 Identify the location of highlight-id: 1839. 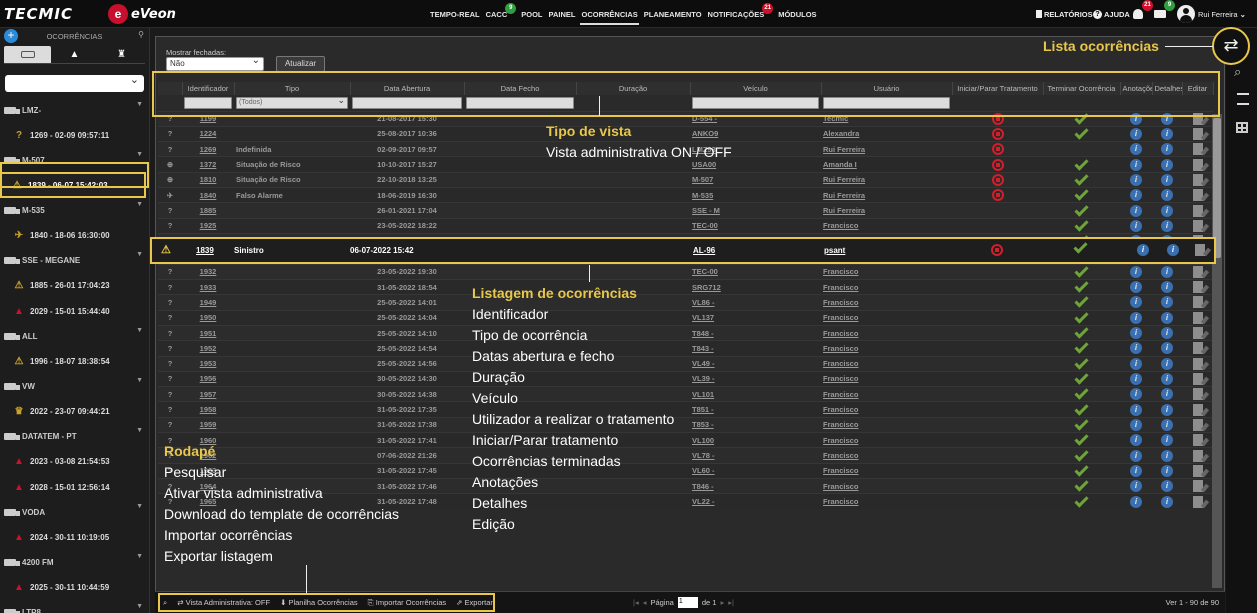
(205, 250).